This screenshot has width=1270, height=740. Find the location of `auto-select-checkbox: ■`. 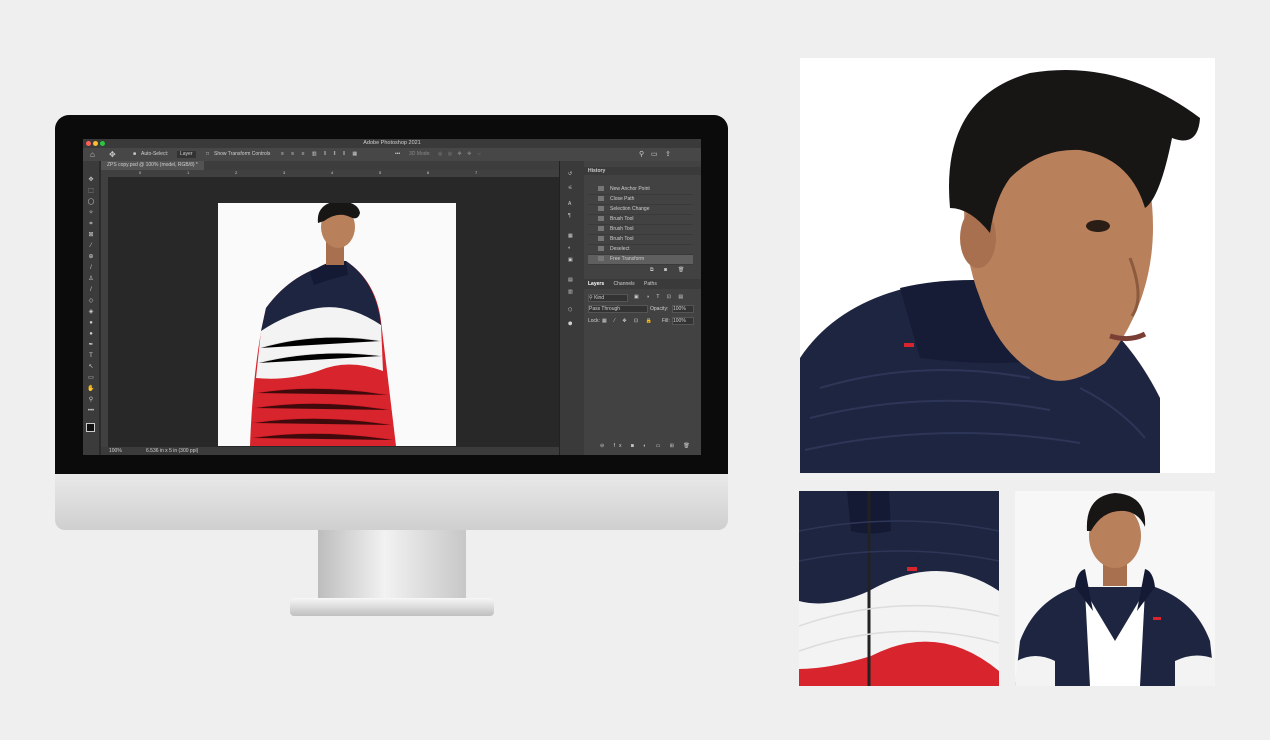

auto-select-checkbox: ■ is located at coordinates (134, 154).